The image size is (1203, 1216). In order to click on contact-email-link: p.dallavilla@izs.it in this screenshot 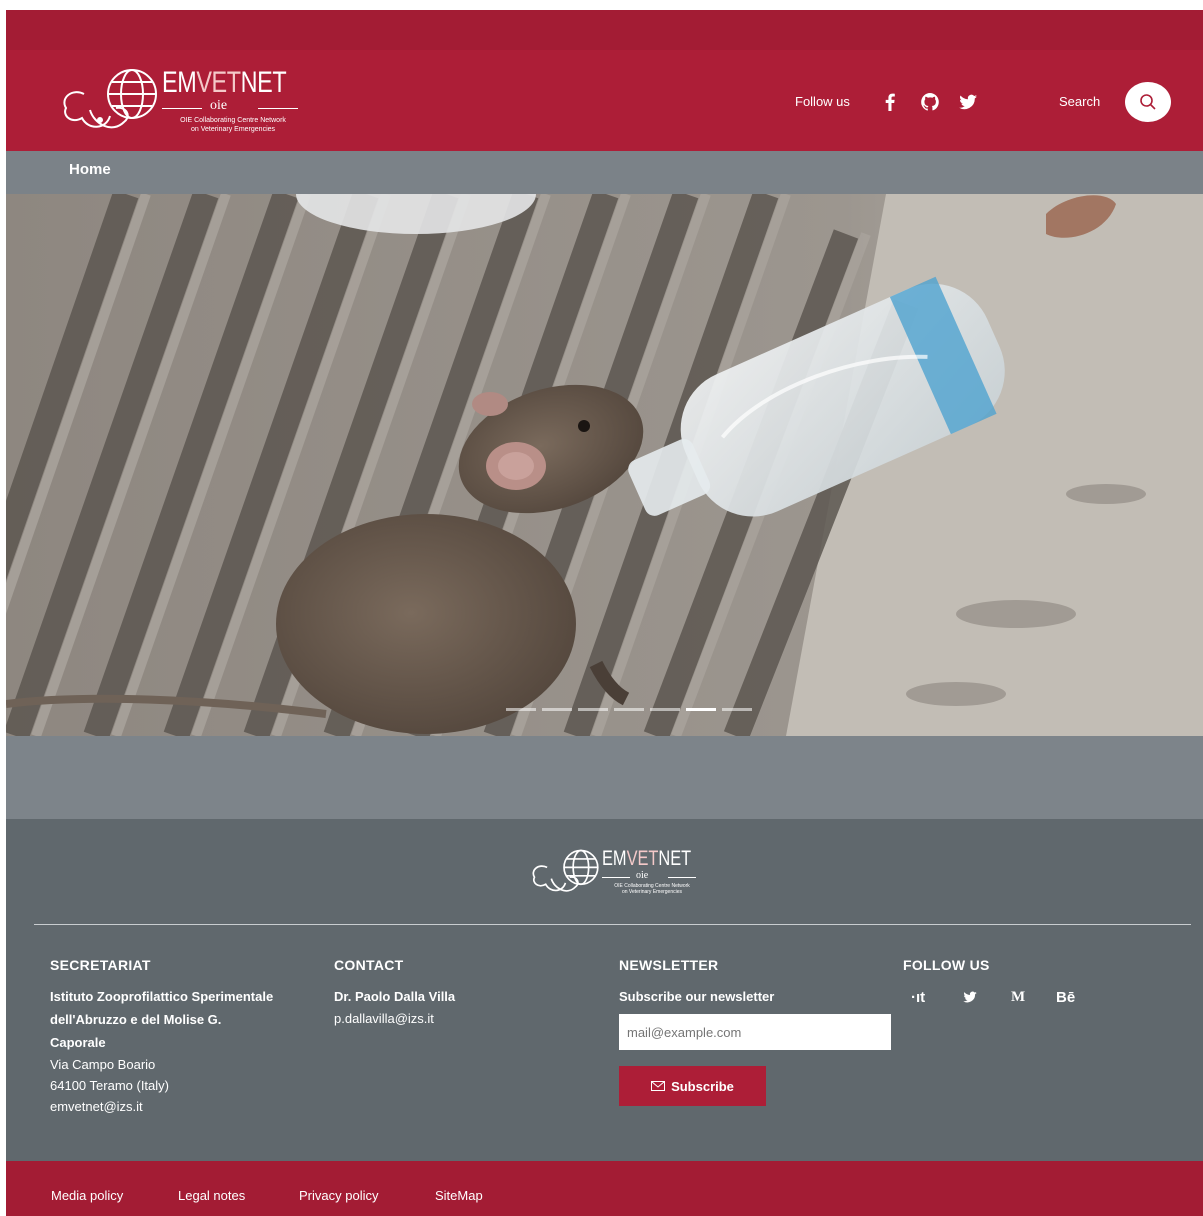, I will do `click(464, 1018)`.